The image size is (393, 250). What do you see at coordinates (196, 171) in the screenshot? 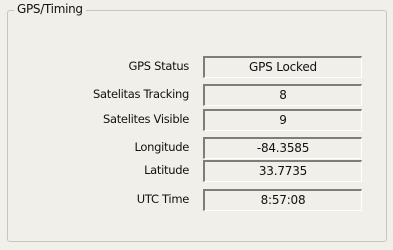
I see `latitude-row: Latitude 33.7735` at bounding box center [196, 171].